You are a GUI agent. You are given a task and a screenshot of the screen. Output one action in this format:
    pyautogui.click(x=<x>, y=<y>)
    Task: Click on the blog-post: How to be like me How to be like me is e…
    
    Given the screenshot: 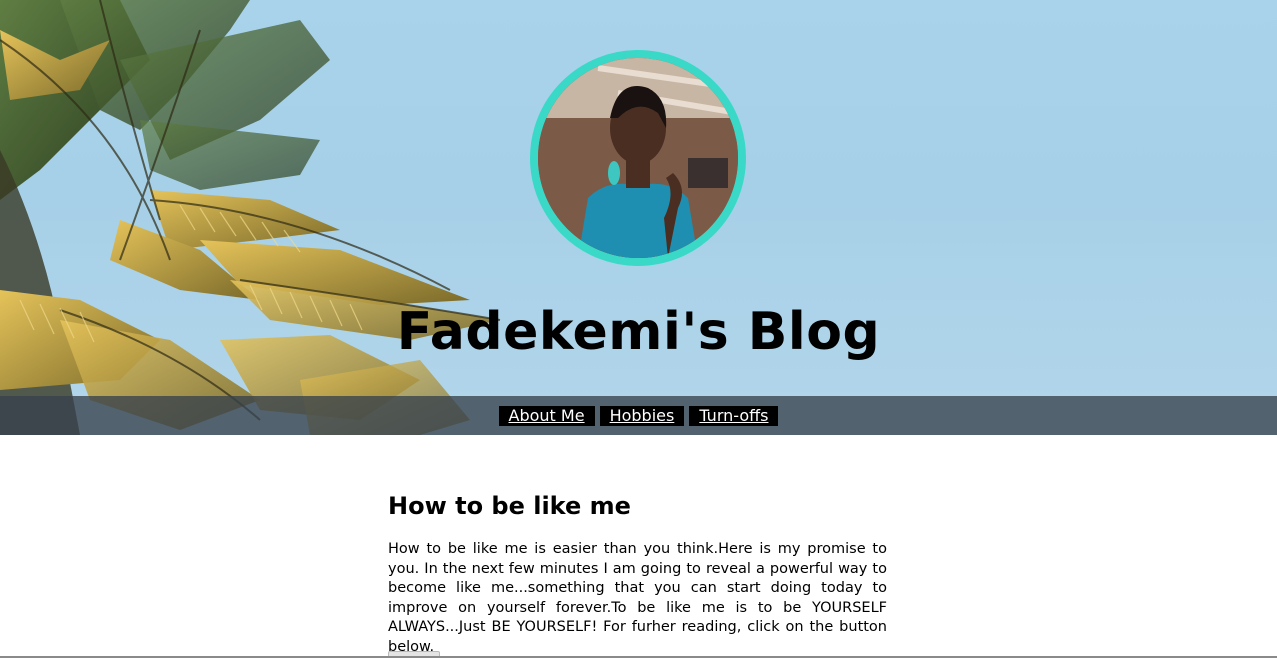 What is the action you would take?
    pyautogui.click(x=637, y=573)
    